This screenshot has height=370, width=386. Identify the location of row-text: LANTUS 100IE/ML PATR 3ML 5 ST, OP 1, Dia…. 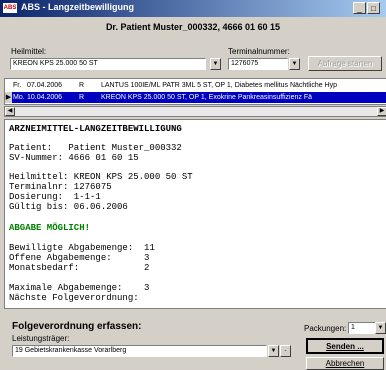
(219, 85).